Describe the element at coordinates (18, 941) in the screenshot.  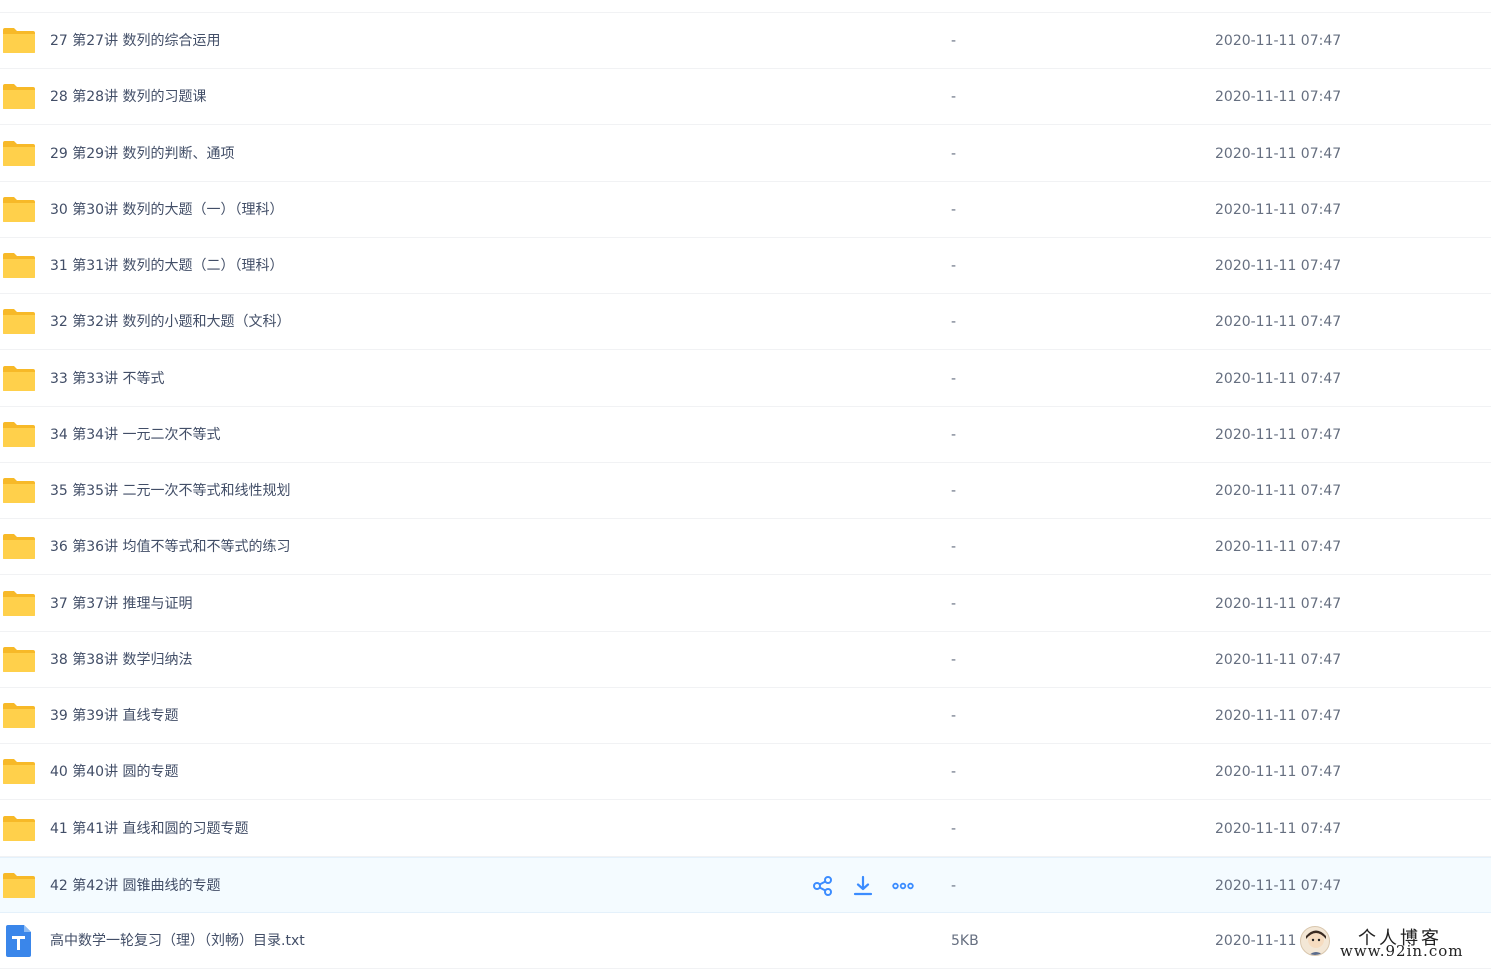
I see `txt-file-icon` at that location.